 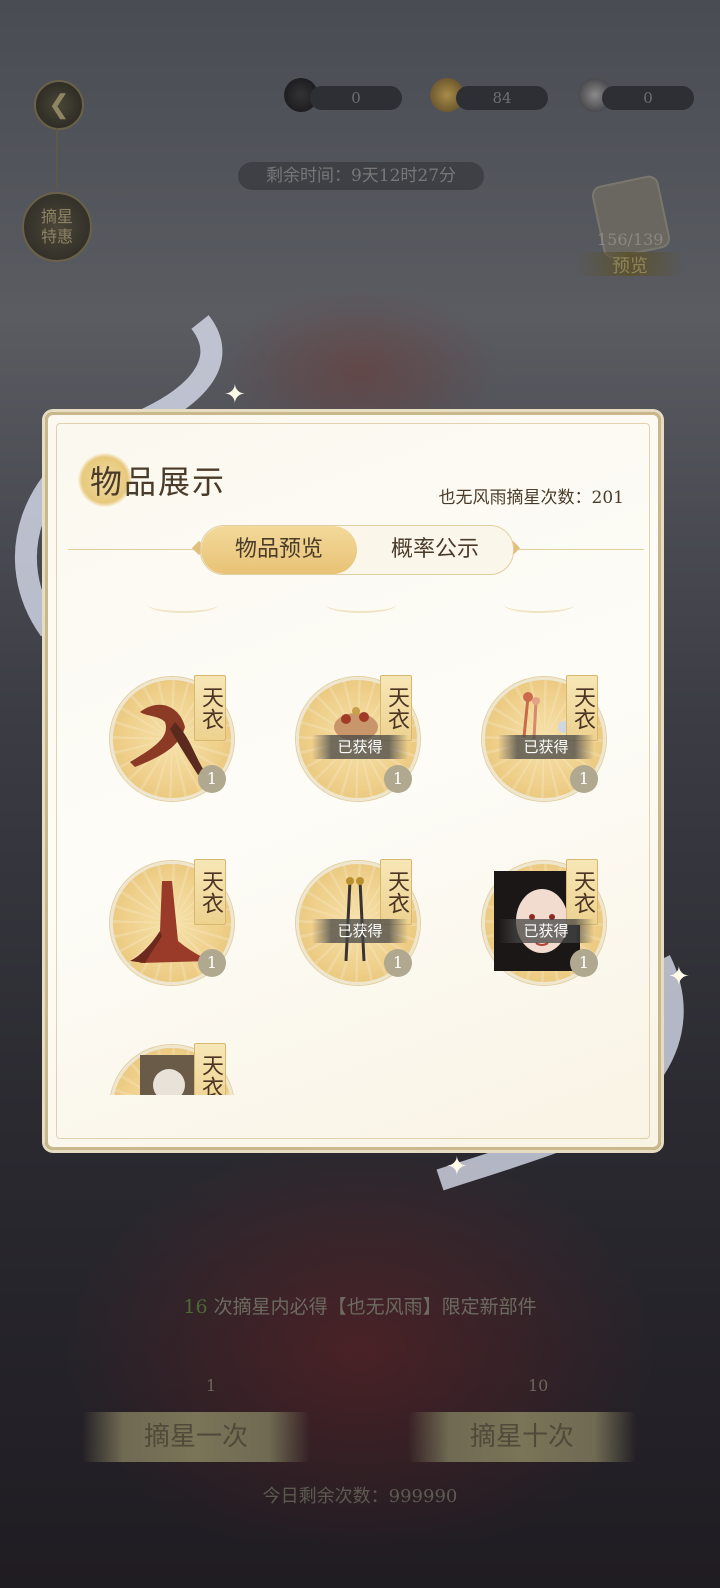 I want to click on modal-title: 物品展示, so click(x=158, y=482).